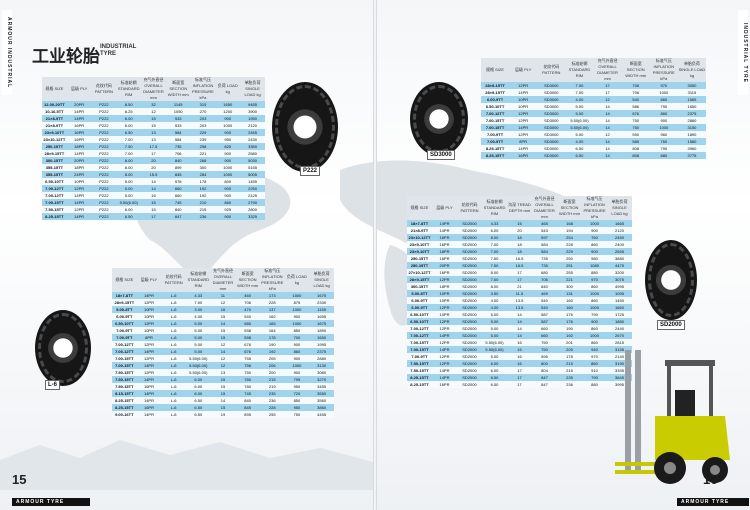 Image resolution: width=750 pixels, height=510 pixels. I want to click on tyre-image-l6, so click(63, 348).